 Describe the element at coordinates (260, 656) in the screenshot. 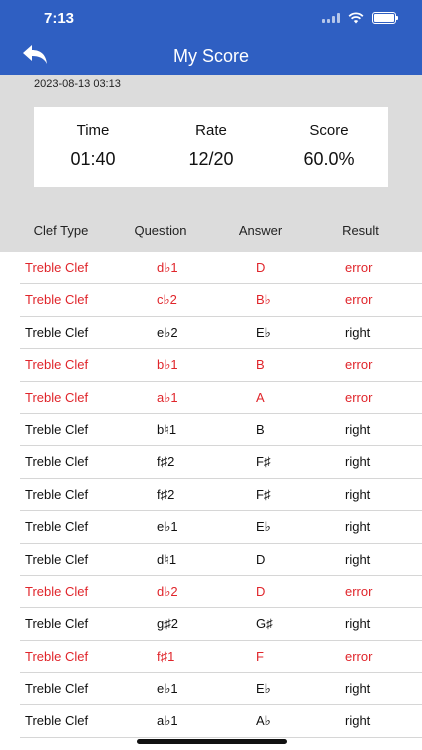

I see `row-answer: F` at that location.